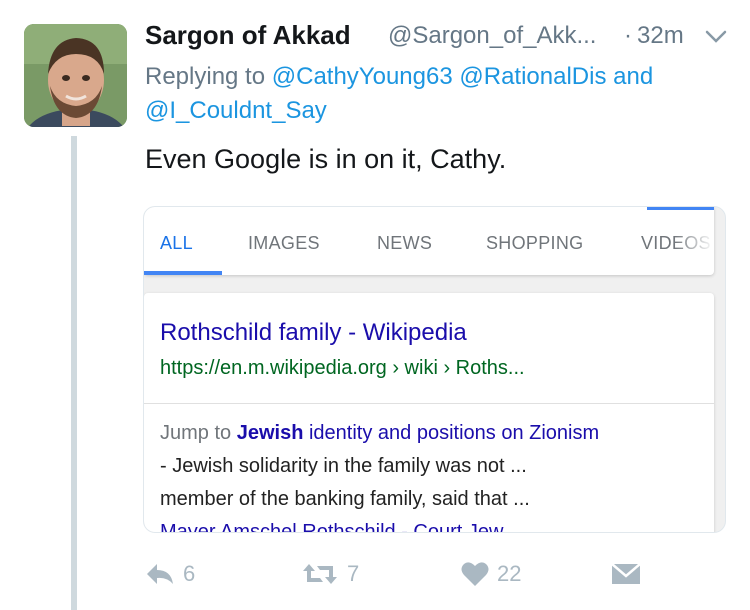 The height and width of the screenshot is (610, 750). I want to click on direct-message-icon, so click(626, 573).